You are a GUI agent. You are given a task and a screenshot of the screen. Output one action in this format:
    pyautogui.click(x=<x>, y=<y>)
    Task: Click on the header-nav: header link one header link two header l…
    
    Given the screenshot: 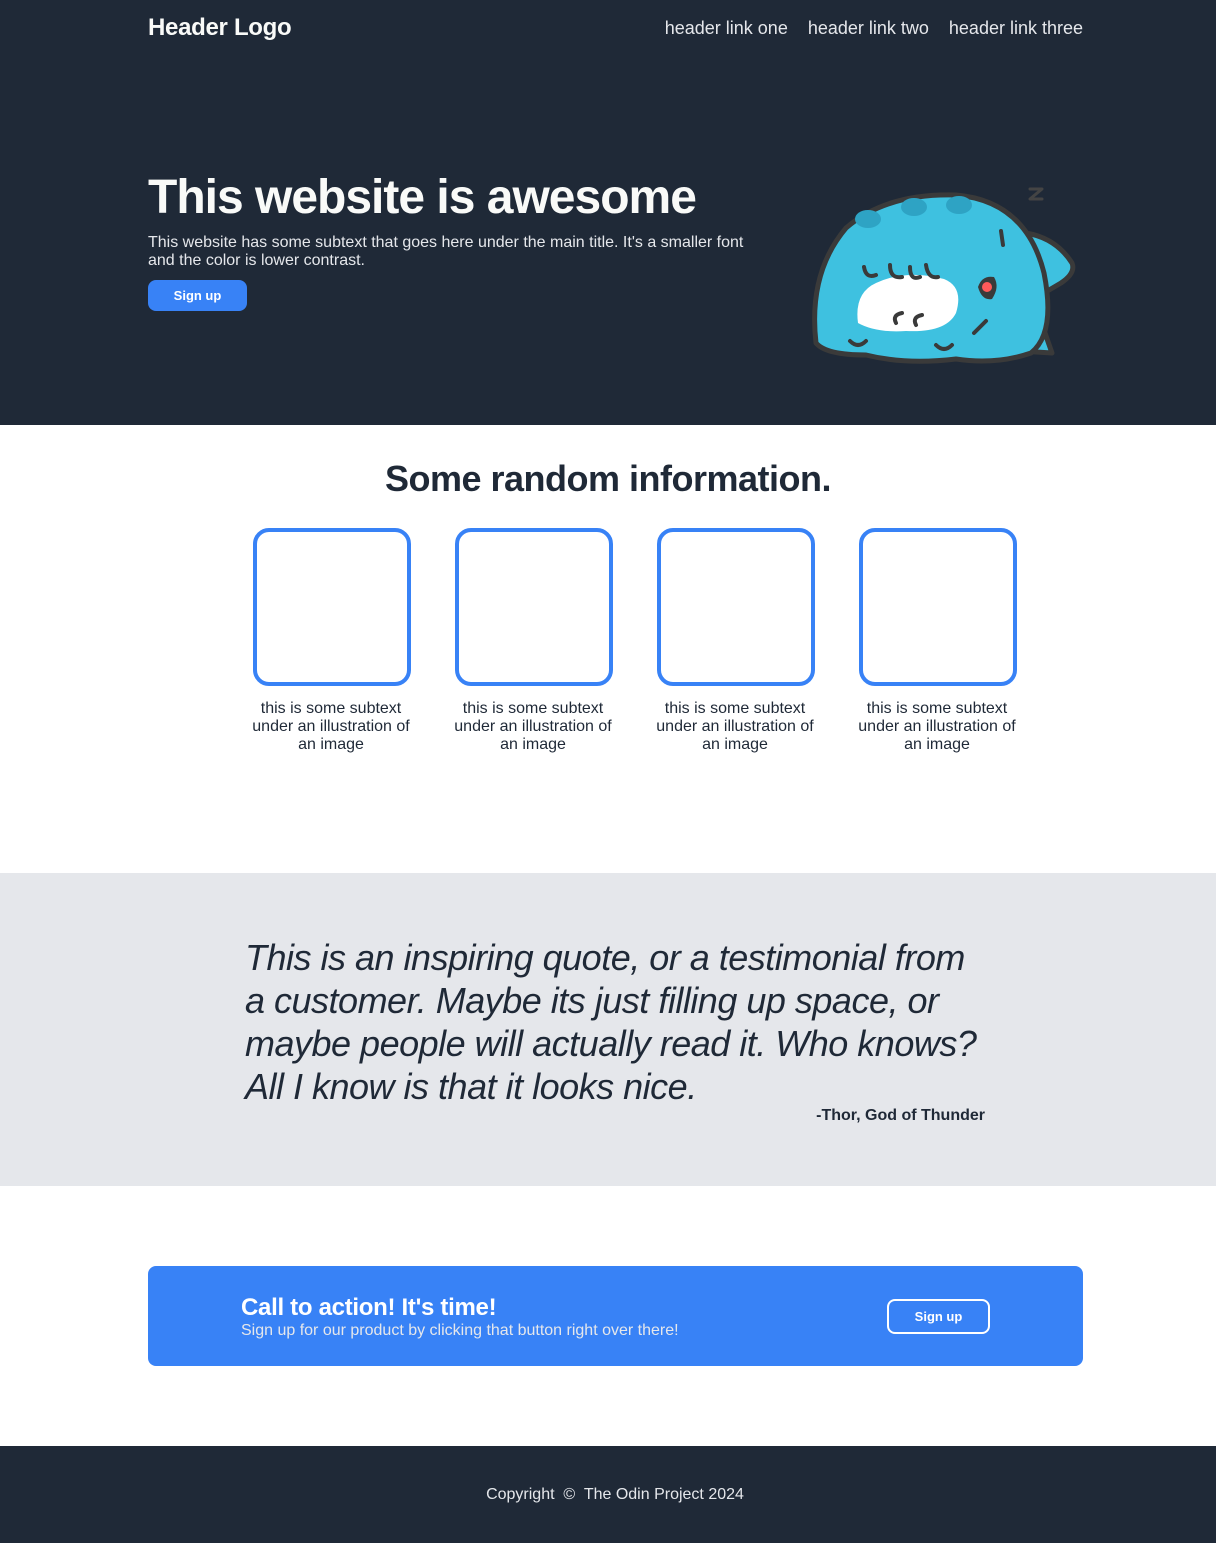 What is the action you would take?
    pyautogui.click(x=874, y=28)
    